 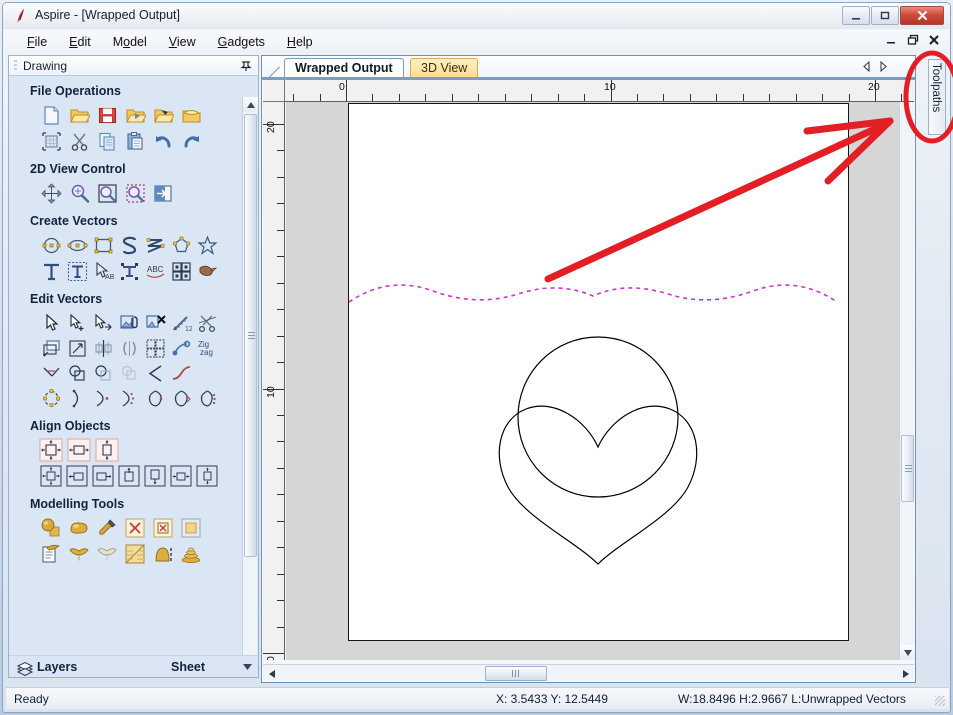 What do you see at coordinates (57, 667) in the screenshot?
I see `layers-tab-label: Layers` at bounding box center [57, 667].